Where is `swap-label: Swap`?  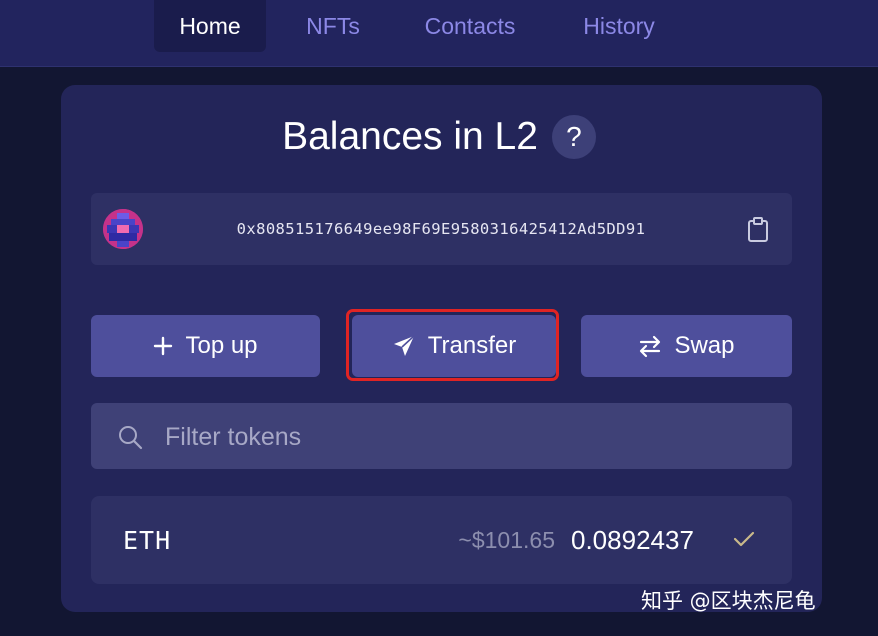
swap-label: Swap is located at coordinates (704, 345).